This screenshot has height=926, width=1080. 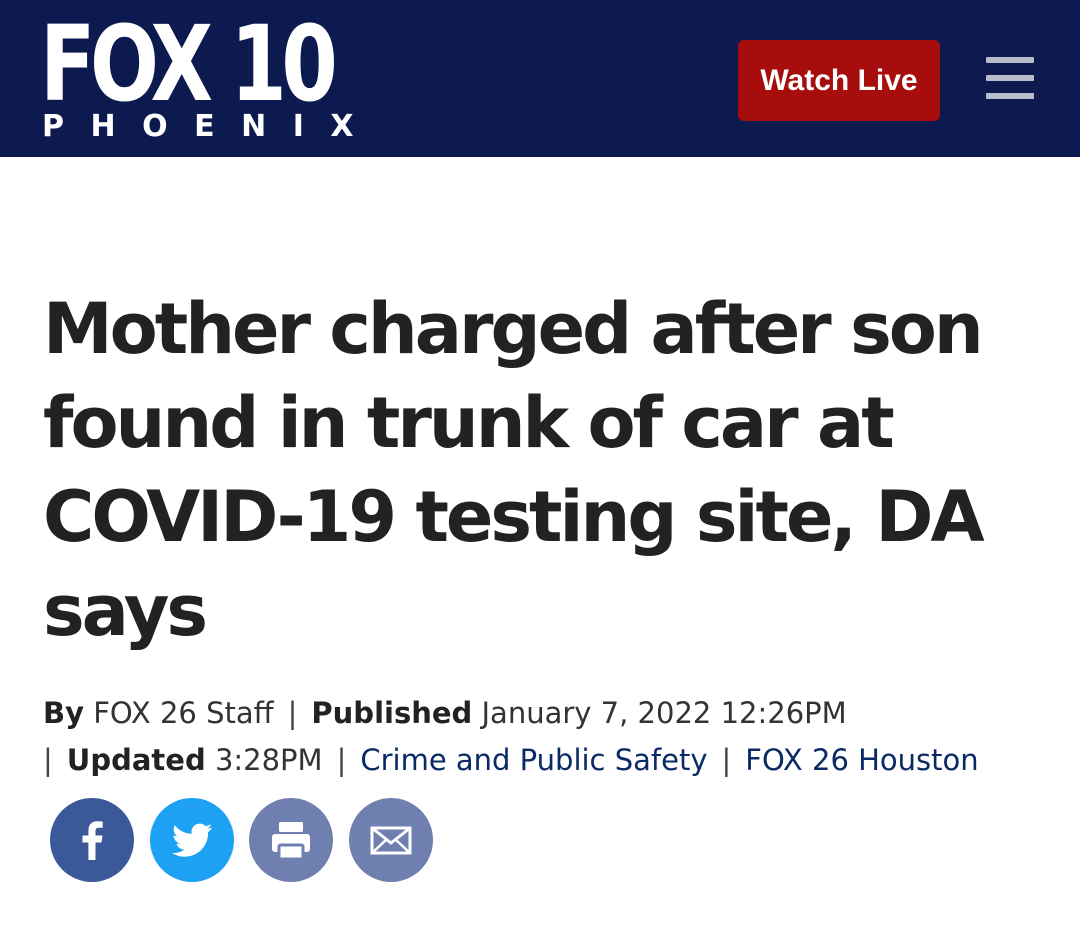 What do you see at coordinates (183, 713) in the screenshot?
I see `author-name: FOX 26 Staff` at bounding box center [183, 713].